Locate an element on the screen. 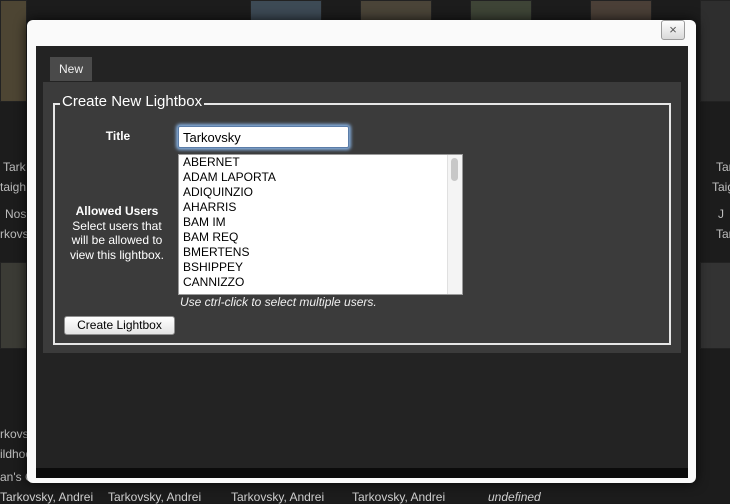  close-icon: × is located at coordinates (673, 30).